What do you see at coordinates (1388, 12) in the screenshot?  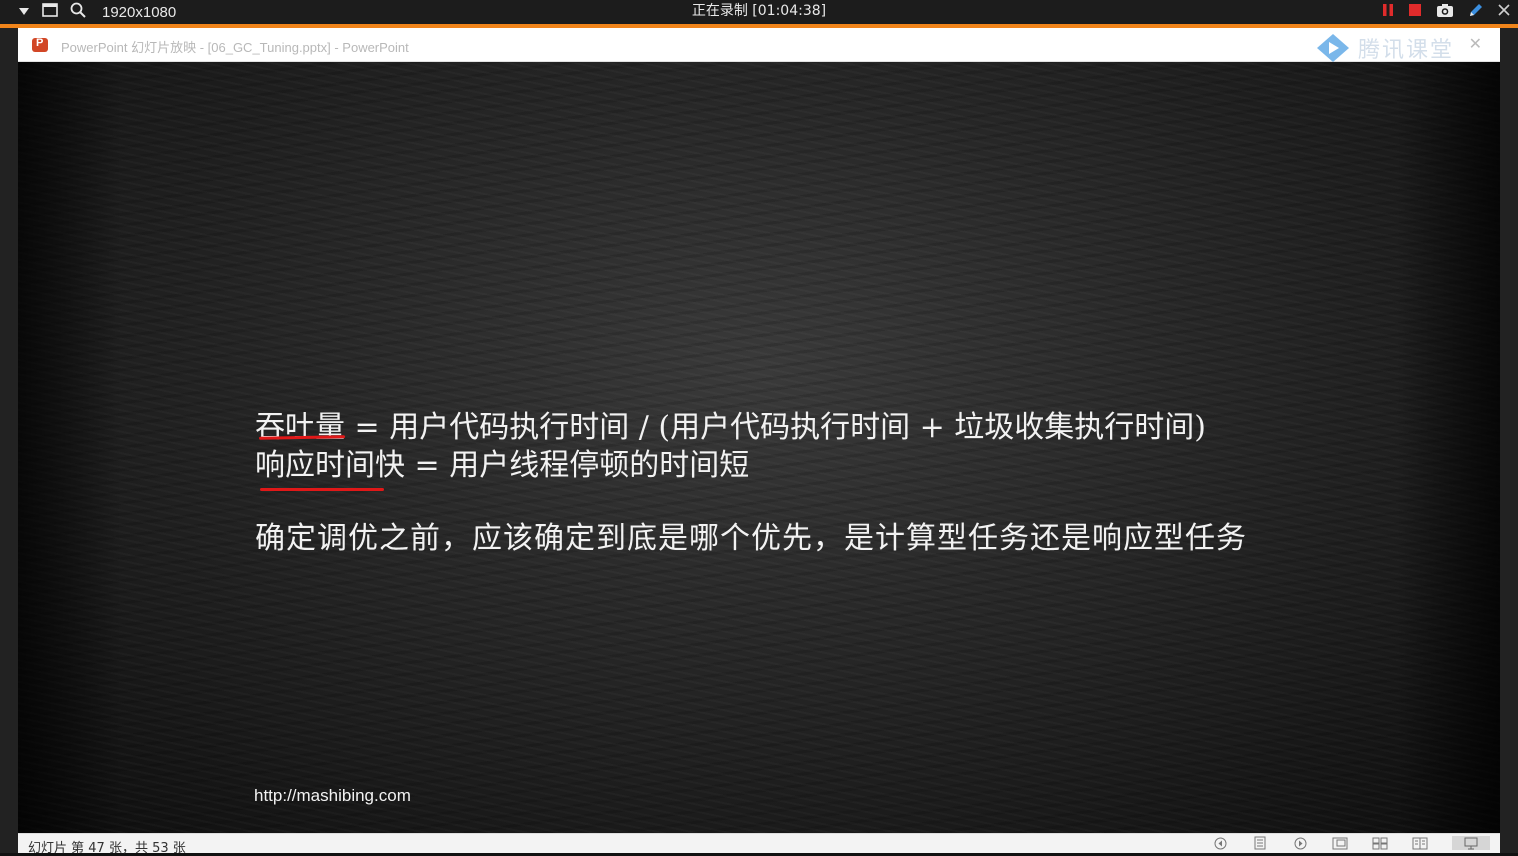 I see `pause-icon` at bounding box center [1388, 12].